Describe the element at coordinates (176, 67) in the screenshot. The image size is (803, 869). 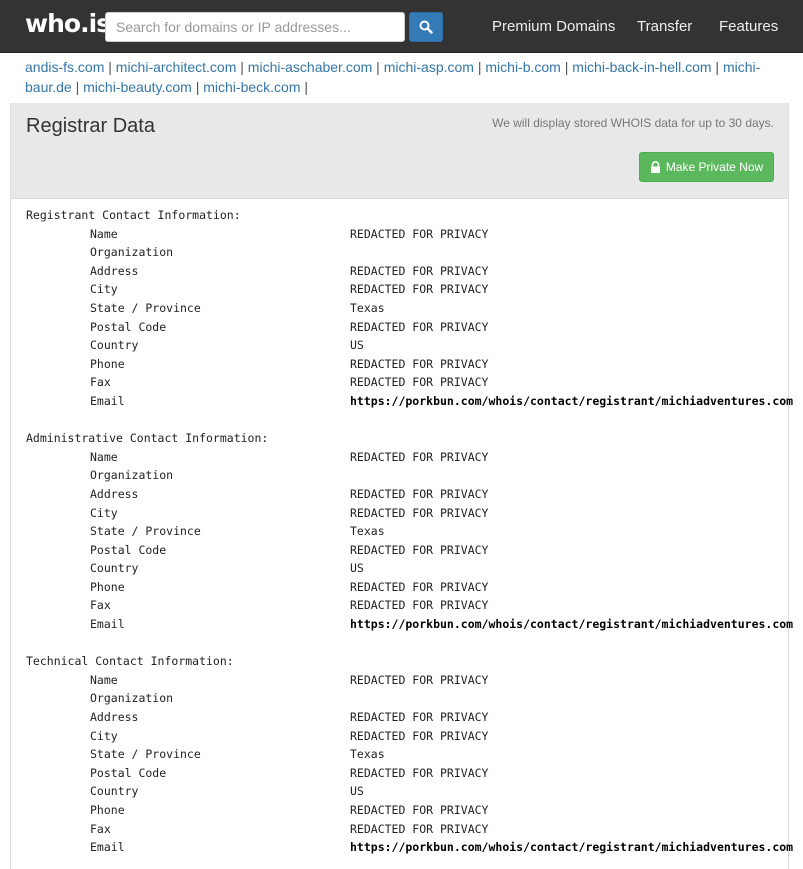
I see `related-domain-link: michi-architect.com` at that location.